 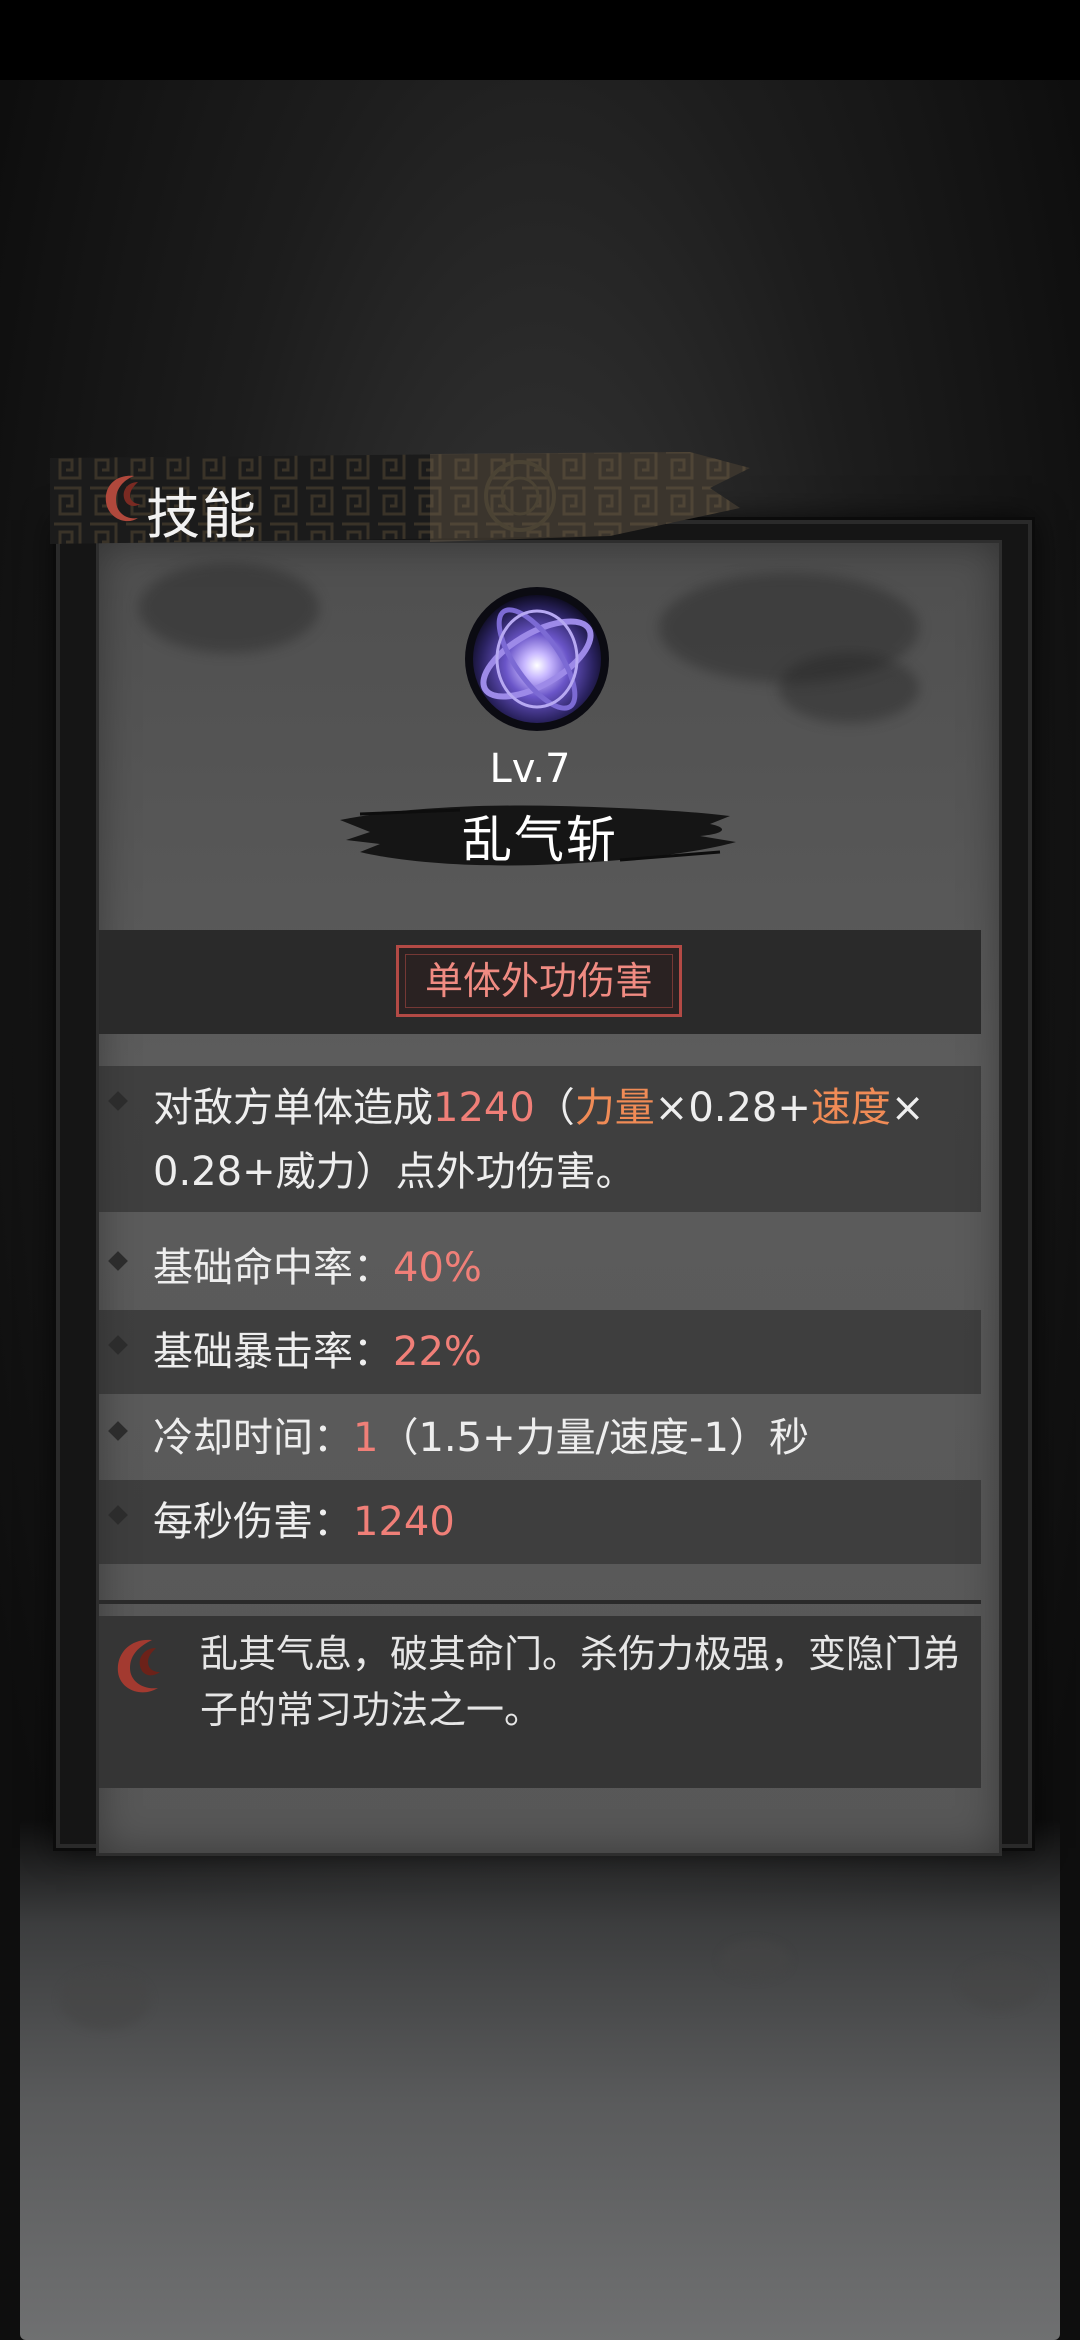 I want to click on cooldown: 冷却时间：1（1.5+力量/速度-1）秒, so click(x=562, y=1438).